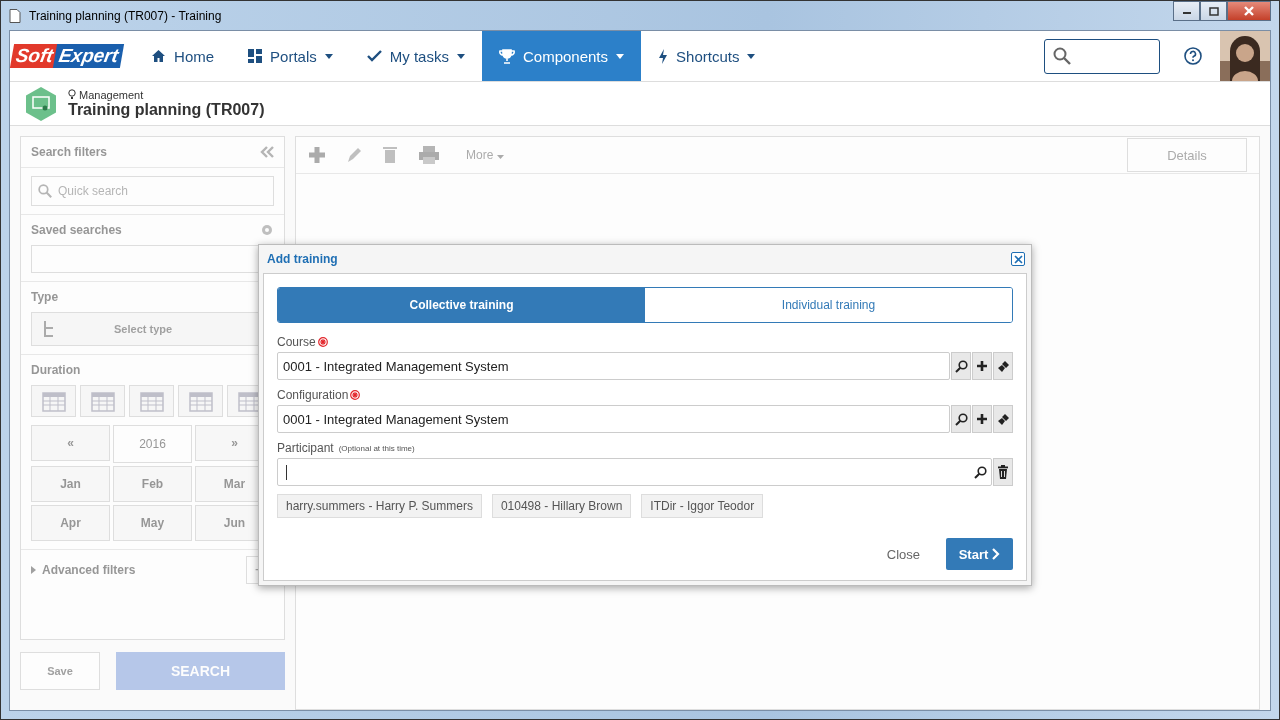 The image size is (1280, 720). I want to click on start-button: Start, so click(979, 554).